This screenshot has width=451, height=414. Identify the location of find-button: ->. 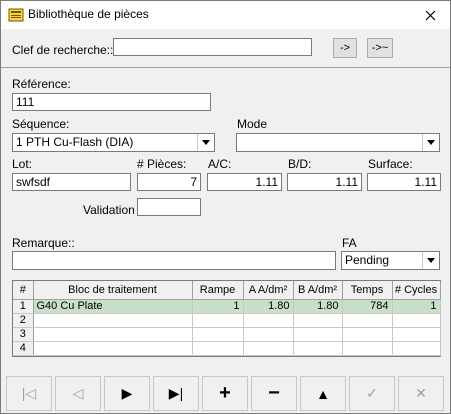
(345, 48).